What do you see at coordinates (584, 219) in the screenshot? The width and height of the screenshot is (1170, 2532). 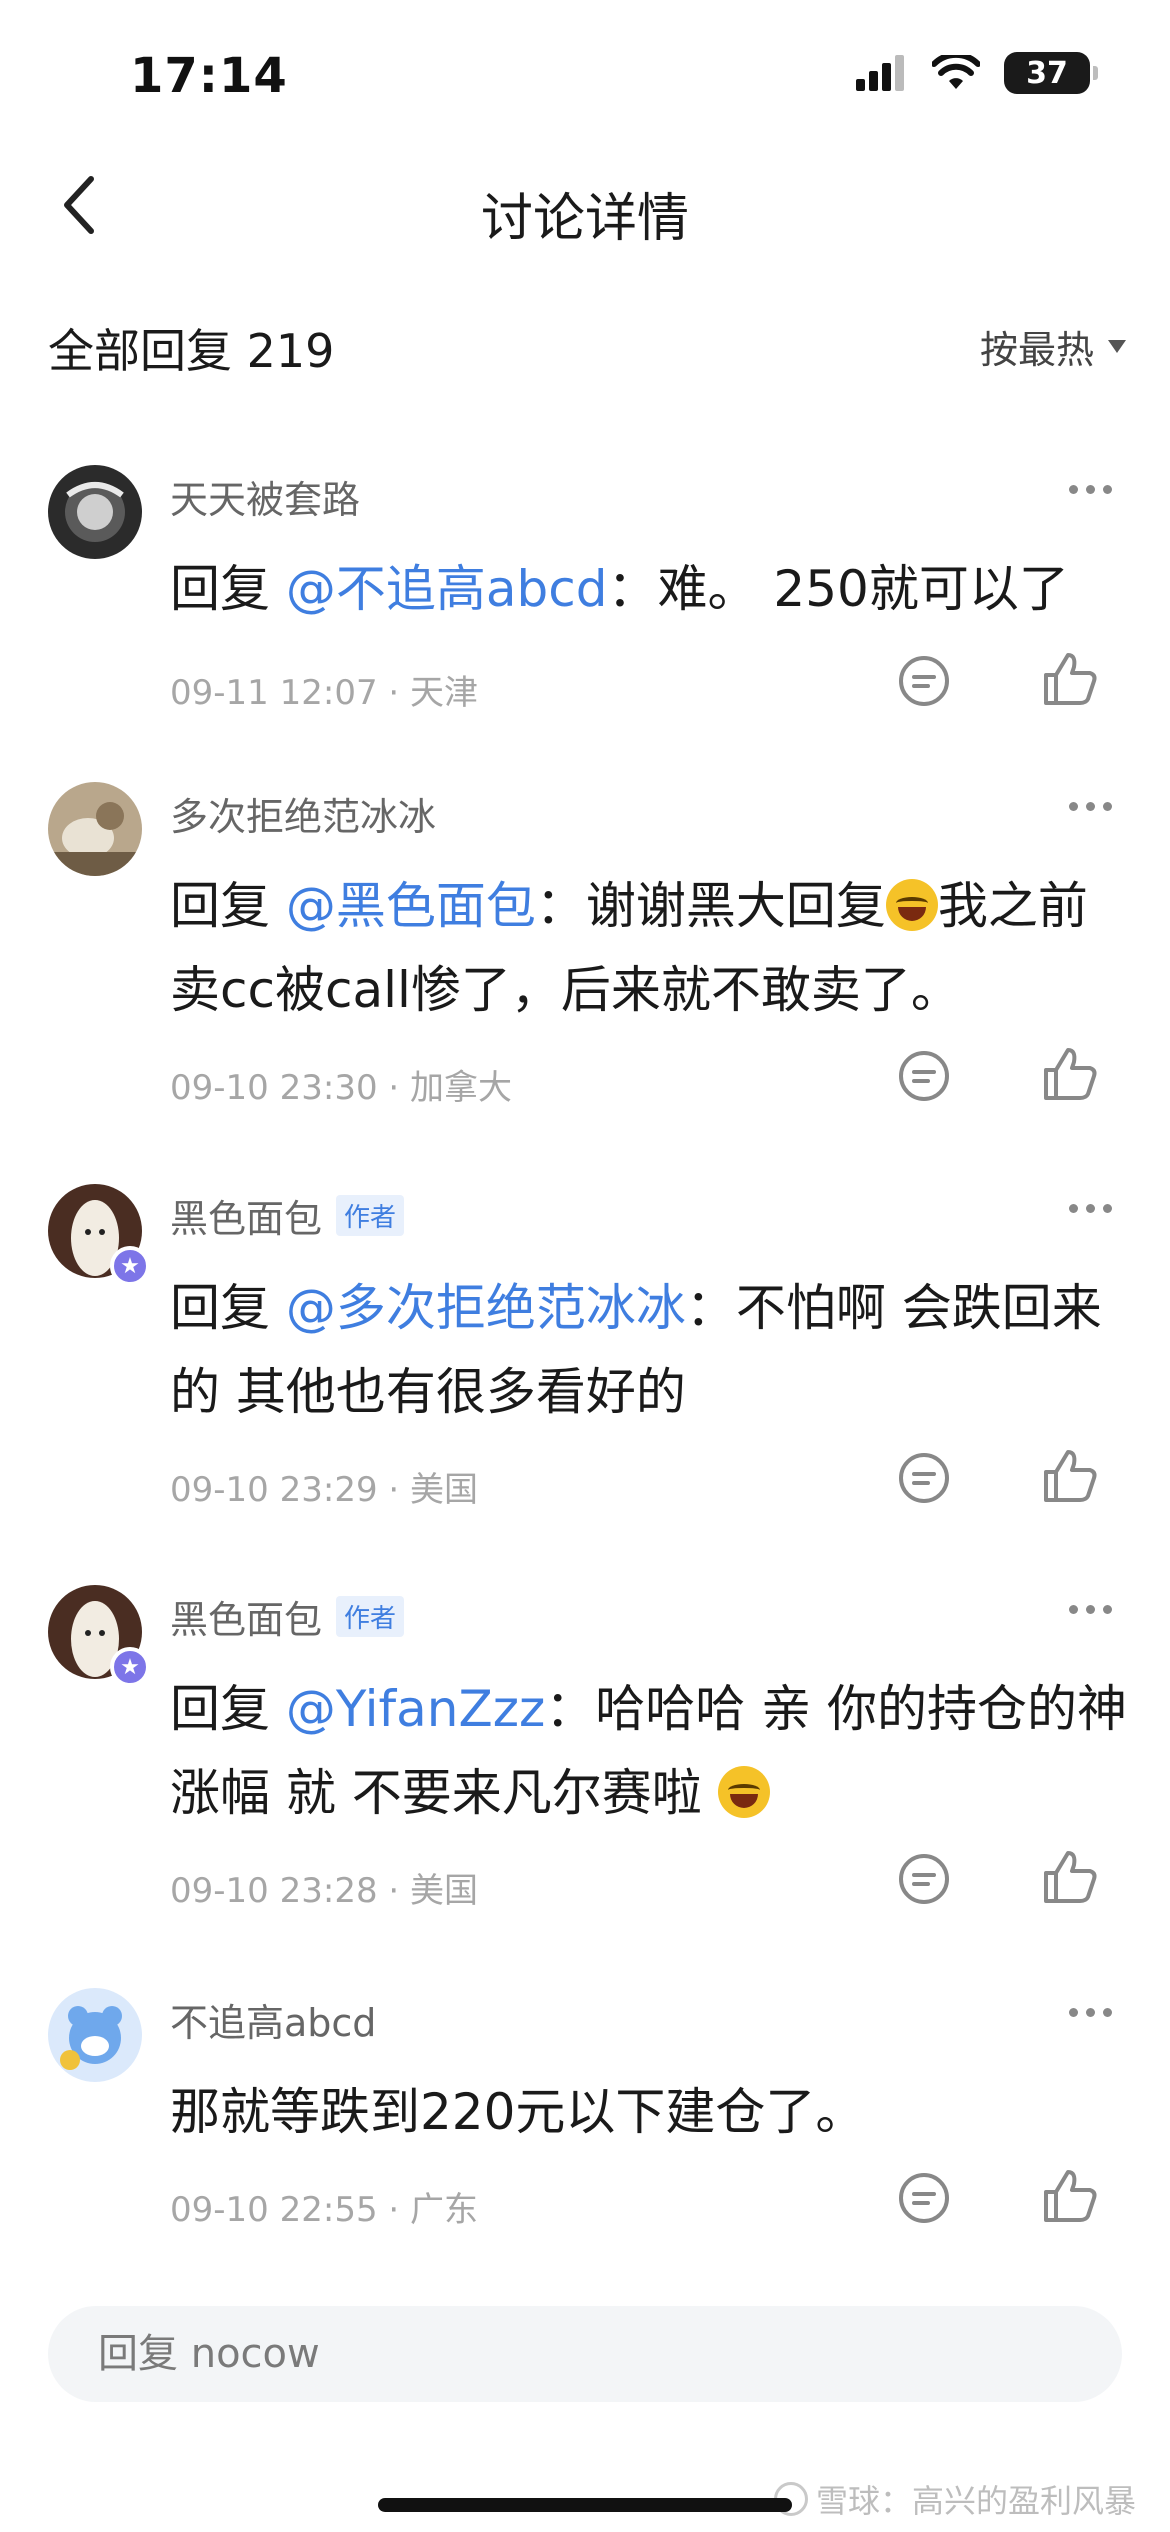 I see `page-title: 讨论详情` at bounding box center [584, 219].